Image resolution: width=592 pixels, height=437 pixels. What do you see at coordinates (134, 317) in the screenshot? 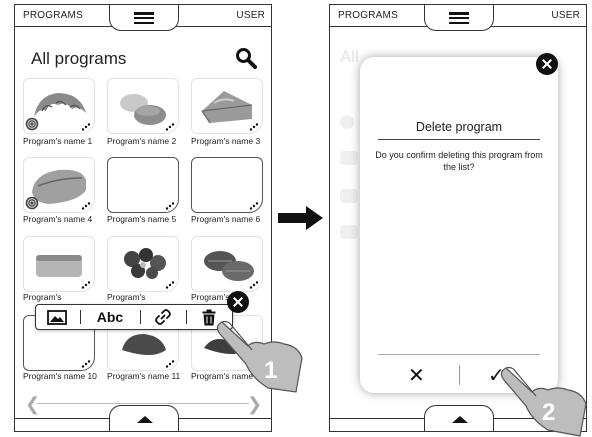
I see `program-action-toolbar: Abc` at bounding box center [134, 317].